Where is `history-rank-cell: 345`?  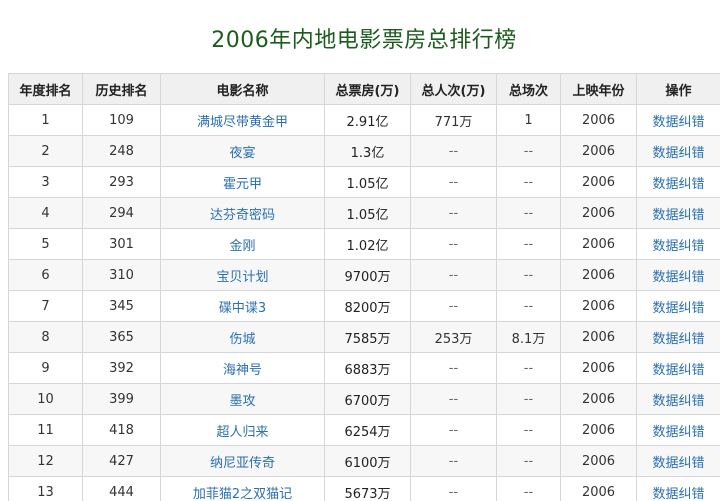
history-rank-cell: 345 is located at coordinates (121, 306).